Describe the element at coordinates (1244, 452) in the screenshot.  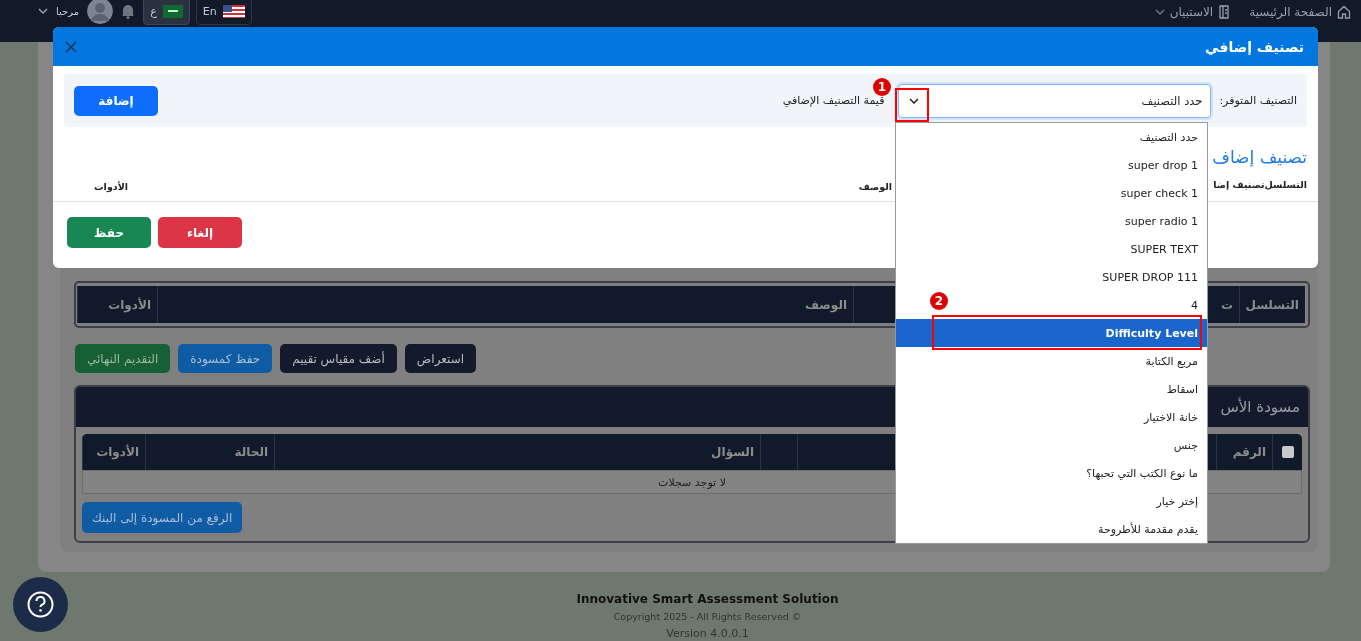
I see `table-header-cell: الرقم` at that location.